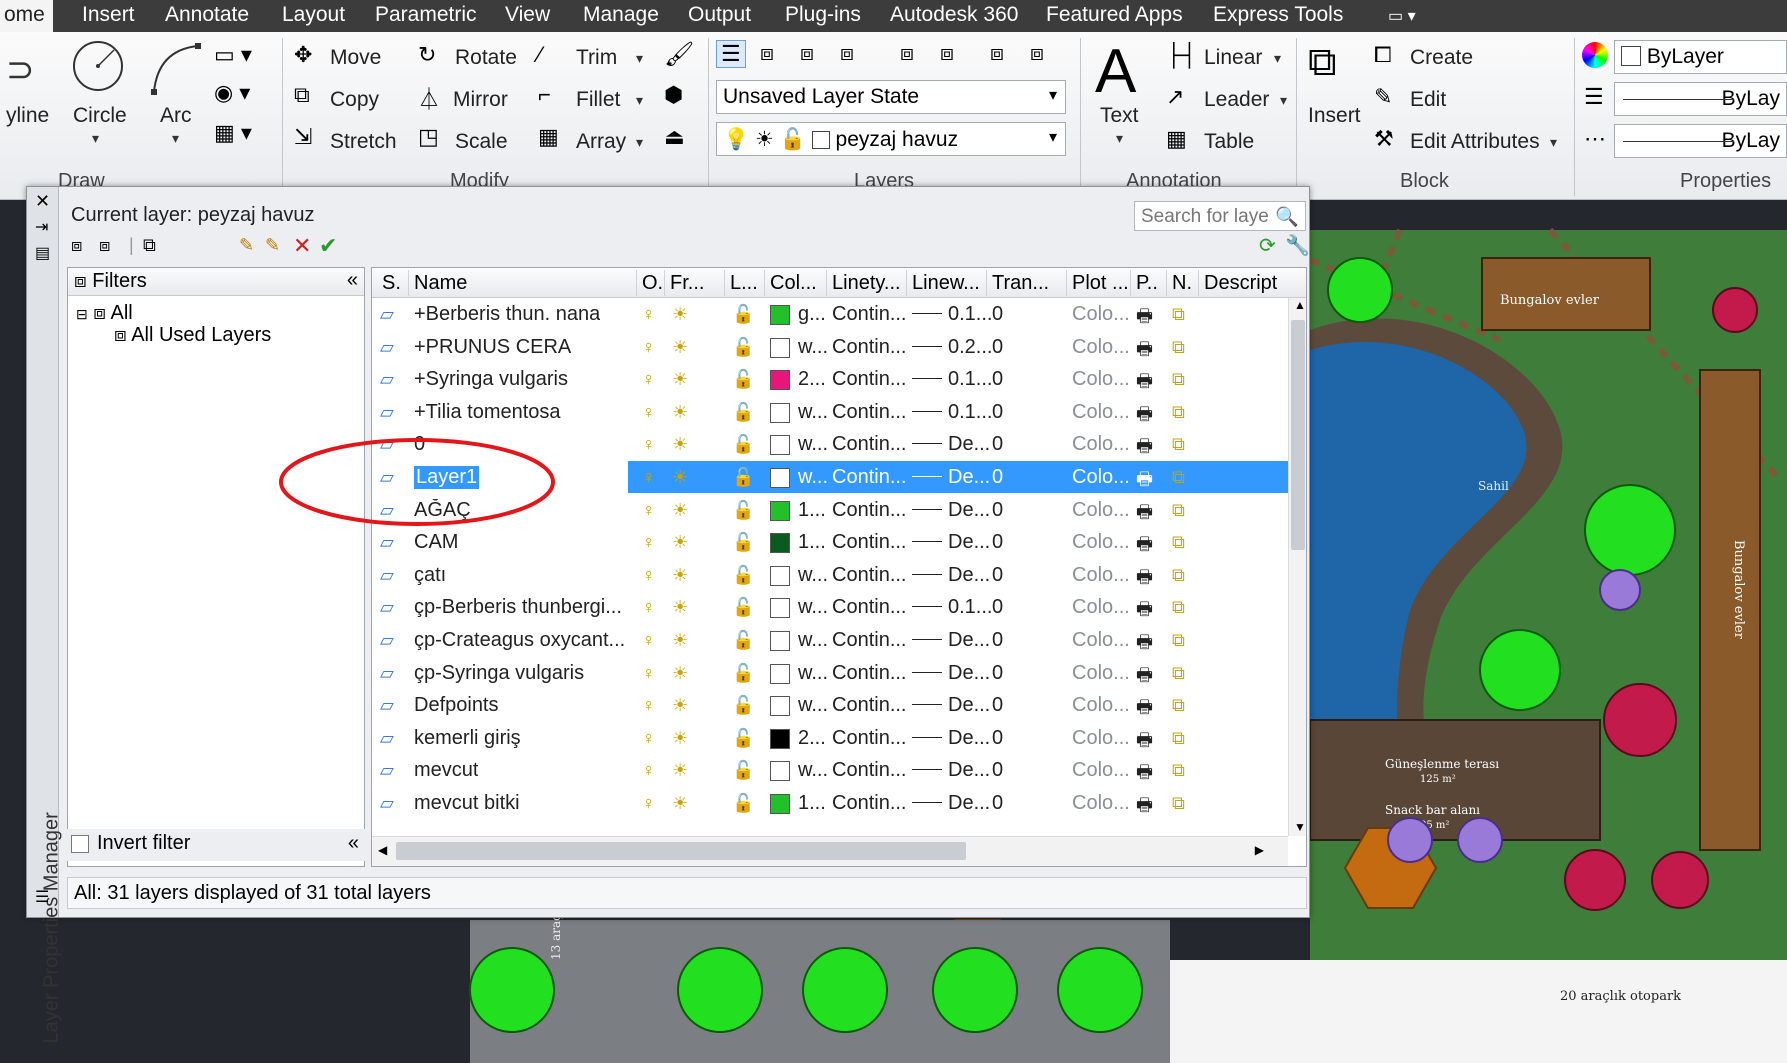 The width and height of the screenshot is (1787, 1063). Describe the element at coordinates (1594, 97) in the screenshot. I see `lineweight-icon: ☰` at that location.